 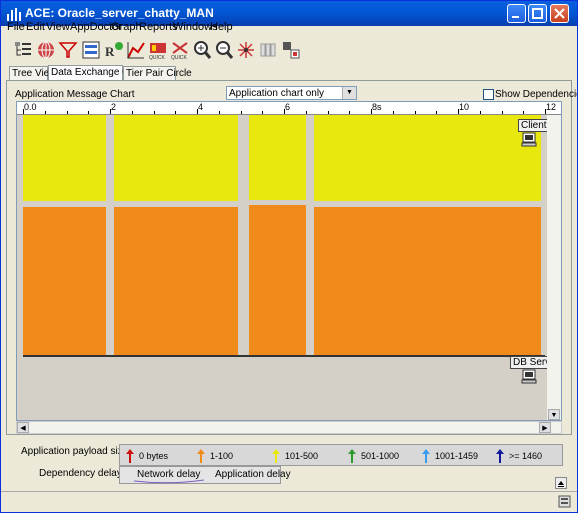 What do you see at coordinates (201, 107) in the screenshot?
I see `ruler-label: 4` at bounding box center [201, 107].